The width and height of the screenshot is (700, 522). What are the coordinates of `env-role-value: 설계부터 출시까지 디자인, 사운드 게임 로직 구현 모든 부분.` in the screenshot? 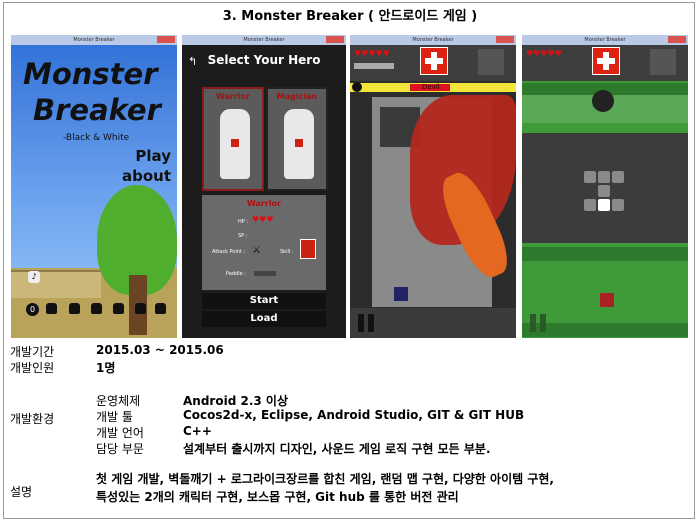 It's located at (337, 449).